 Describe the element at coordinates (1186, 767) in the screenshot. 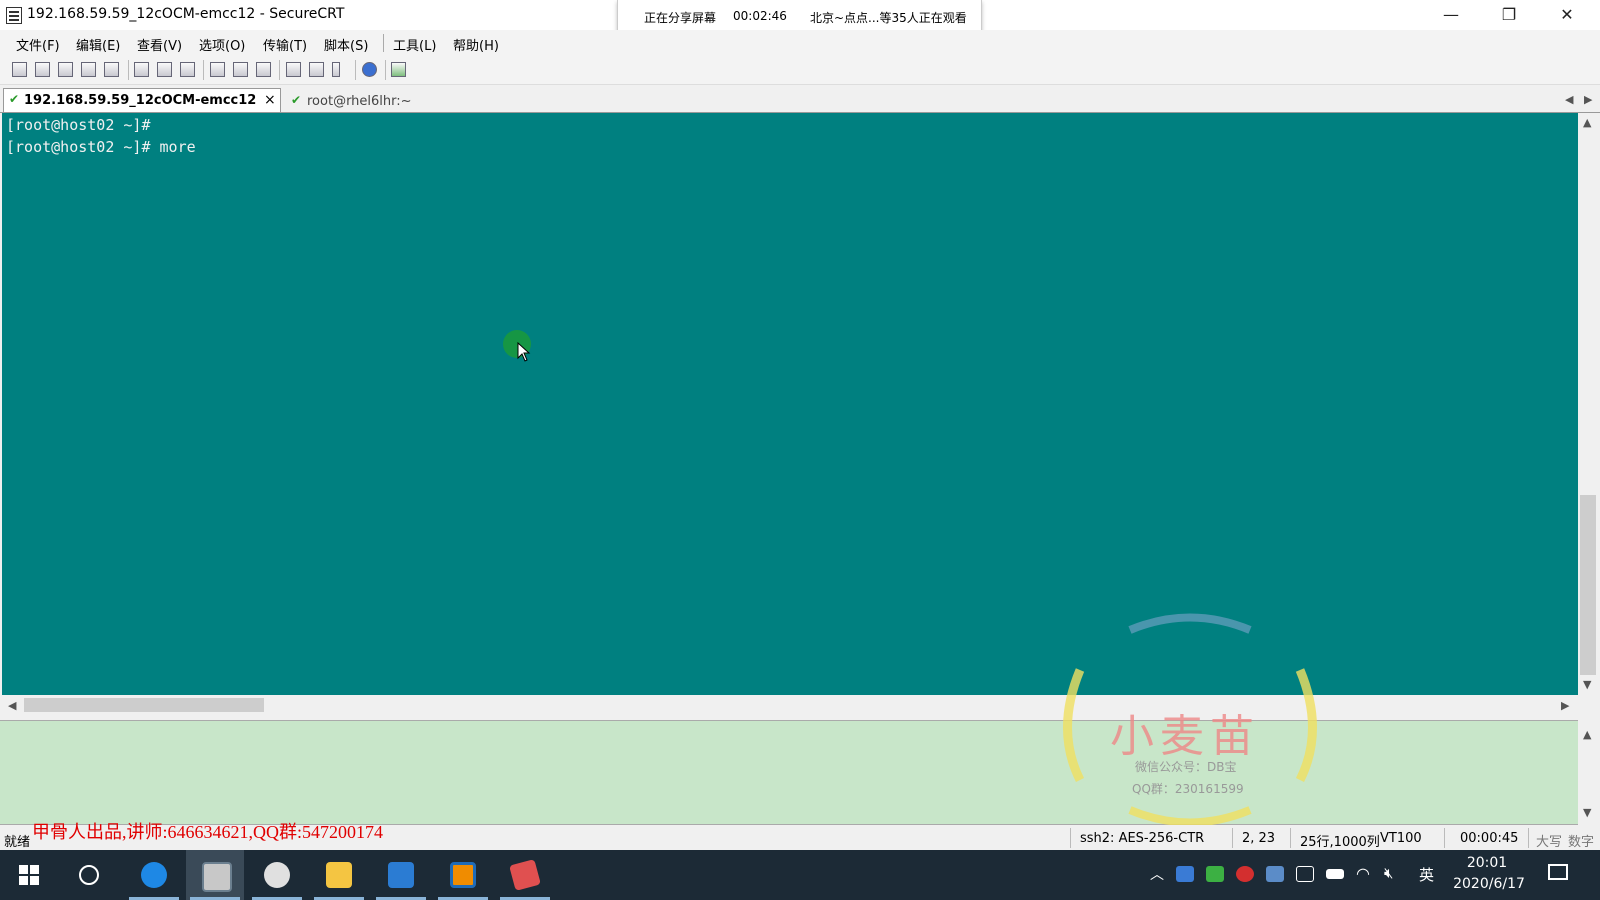

I see `watermark-wechat: 微信公众号：DB宝` at that location.